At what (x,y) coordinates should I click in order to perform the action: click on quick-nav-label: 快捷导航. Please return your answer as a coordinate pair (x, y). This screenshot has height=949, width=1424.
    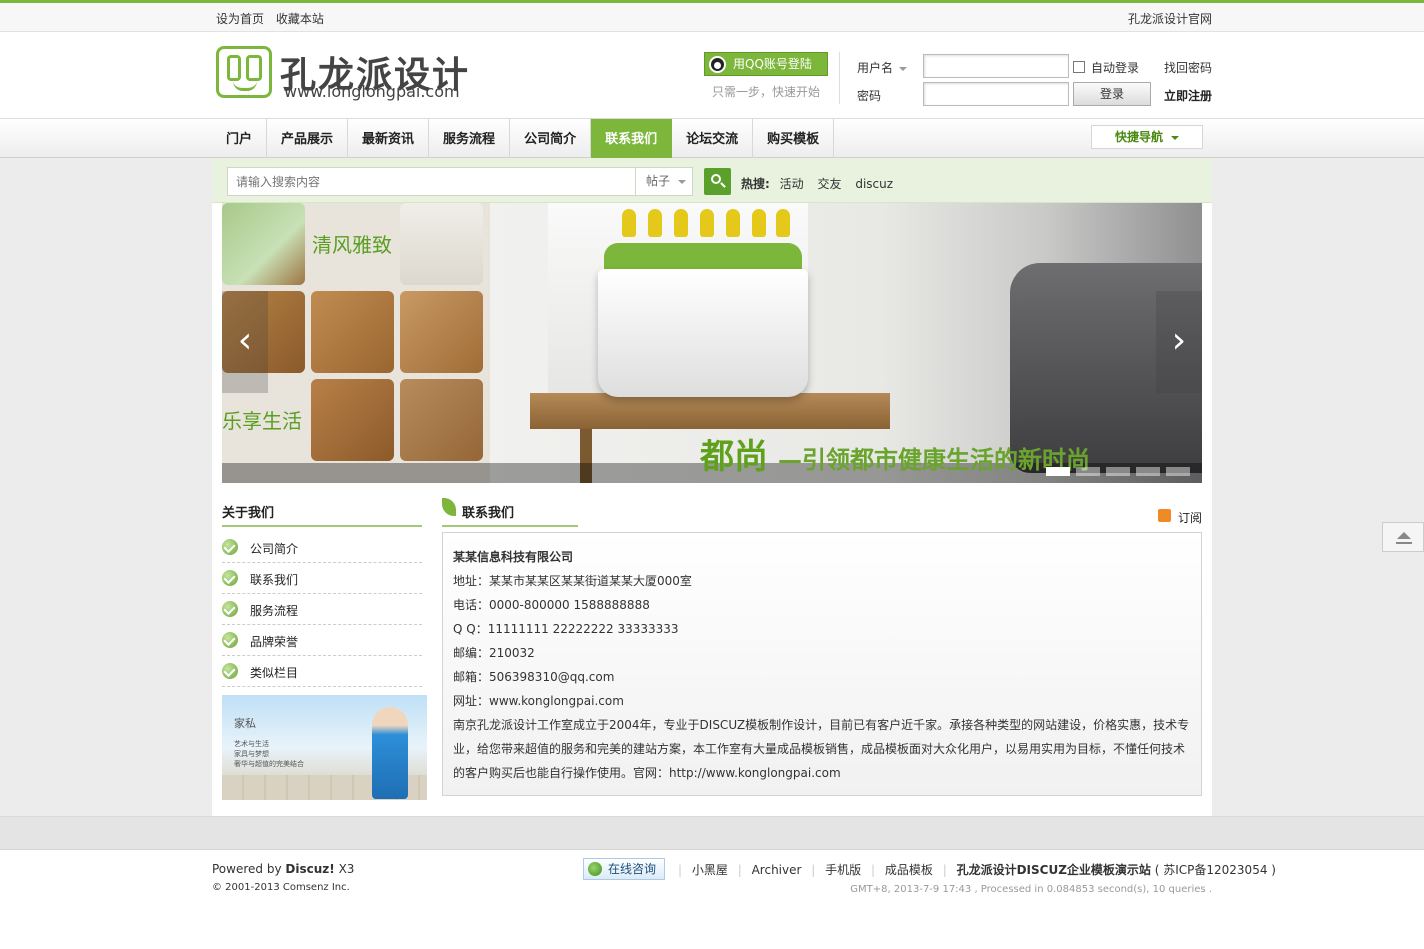
    Looking at the image, I should click on (1138, 137).